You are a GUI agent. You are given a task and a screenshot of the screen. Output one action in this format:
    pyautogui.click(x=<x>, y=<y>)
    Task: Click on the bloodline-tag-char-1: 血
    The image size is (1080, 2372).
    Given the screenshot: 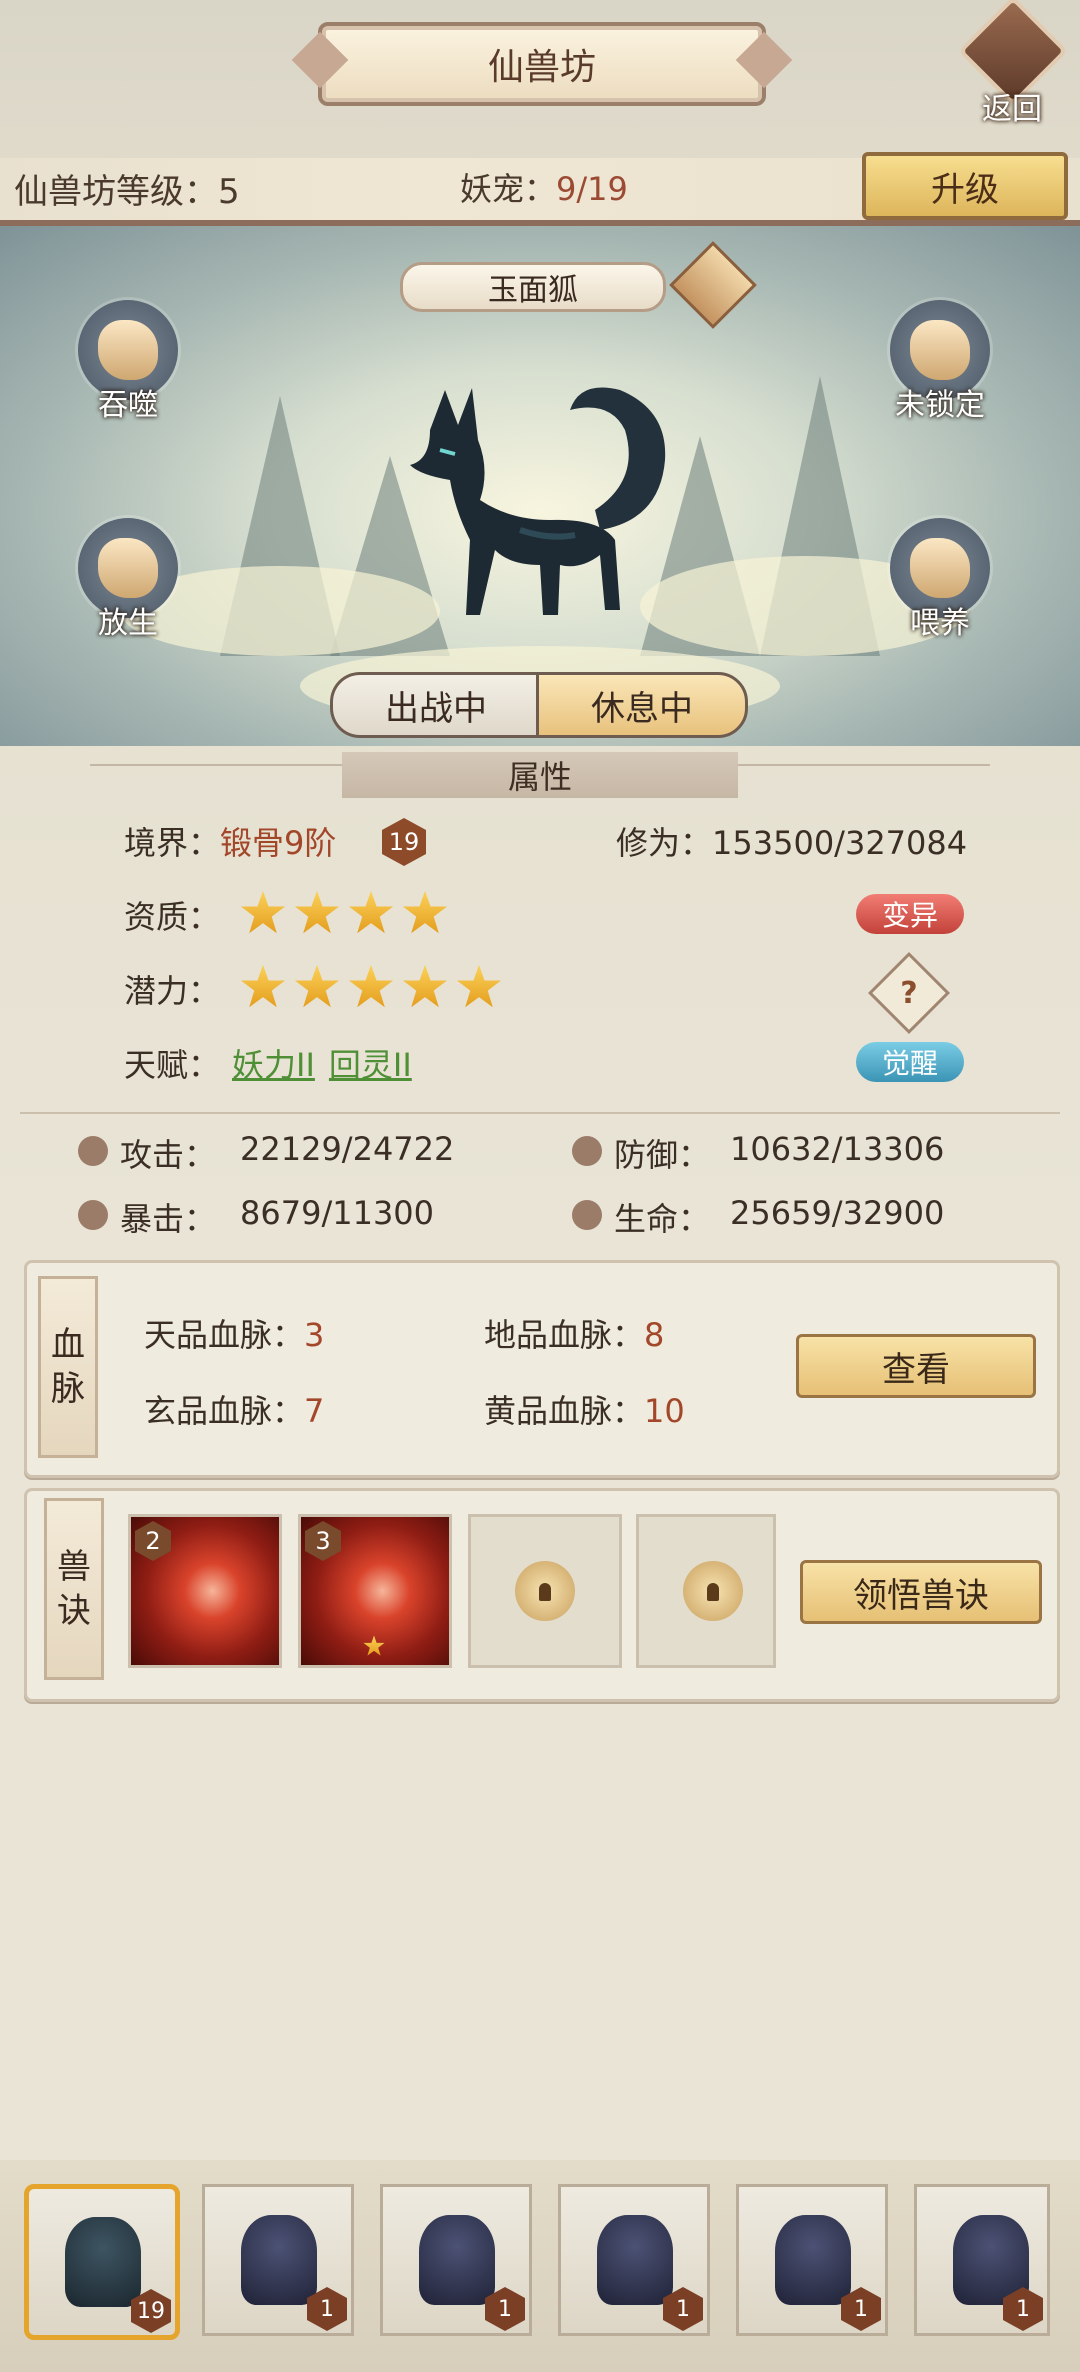 What is the action you would take?
    pyautogui.click(x=68, y=1345)
    